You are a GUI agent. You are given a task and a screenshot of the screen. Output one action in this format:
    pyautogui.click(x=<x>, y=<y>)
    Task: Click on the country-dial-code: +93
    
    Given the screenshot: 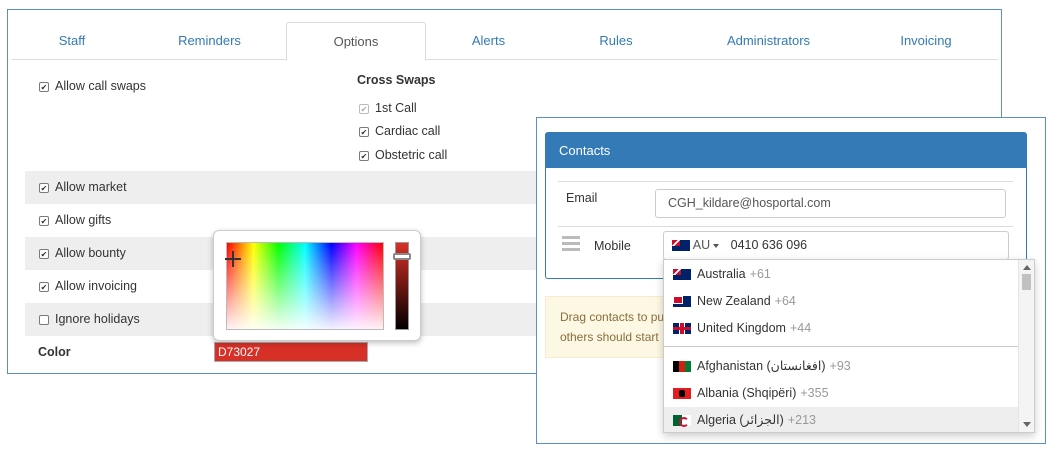 What is the action you would take?
    pyautogui.click(x=840, y=366)
    